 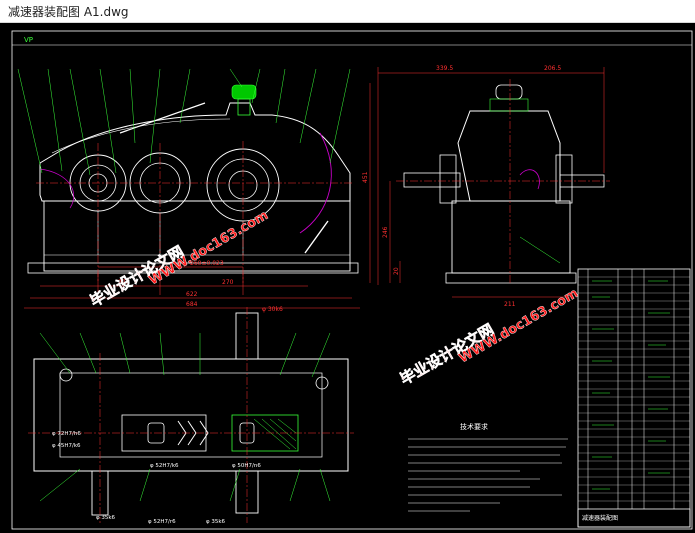 I want to click on fit-50: φ 50H7/n6, so click(x=246, y=466).